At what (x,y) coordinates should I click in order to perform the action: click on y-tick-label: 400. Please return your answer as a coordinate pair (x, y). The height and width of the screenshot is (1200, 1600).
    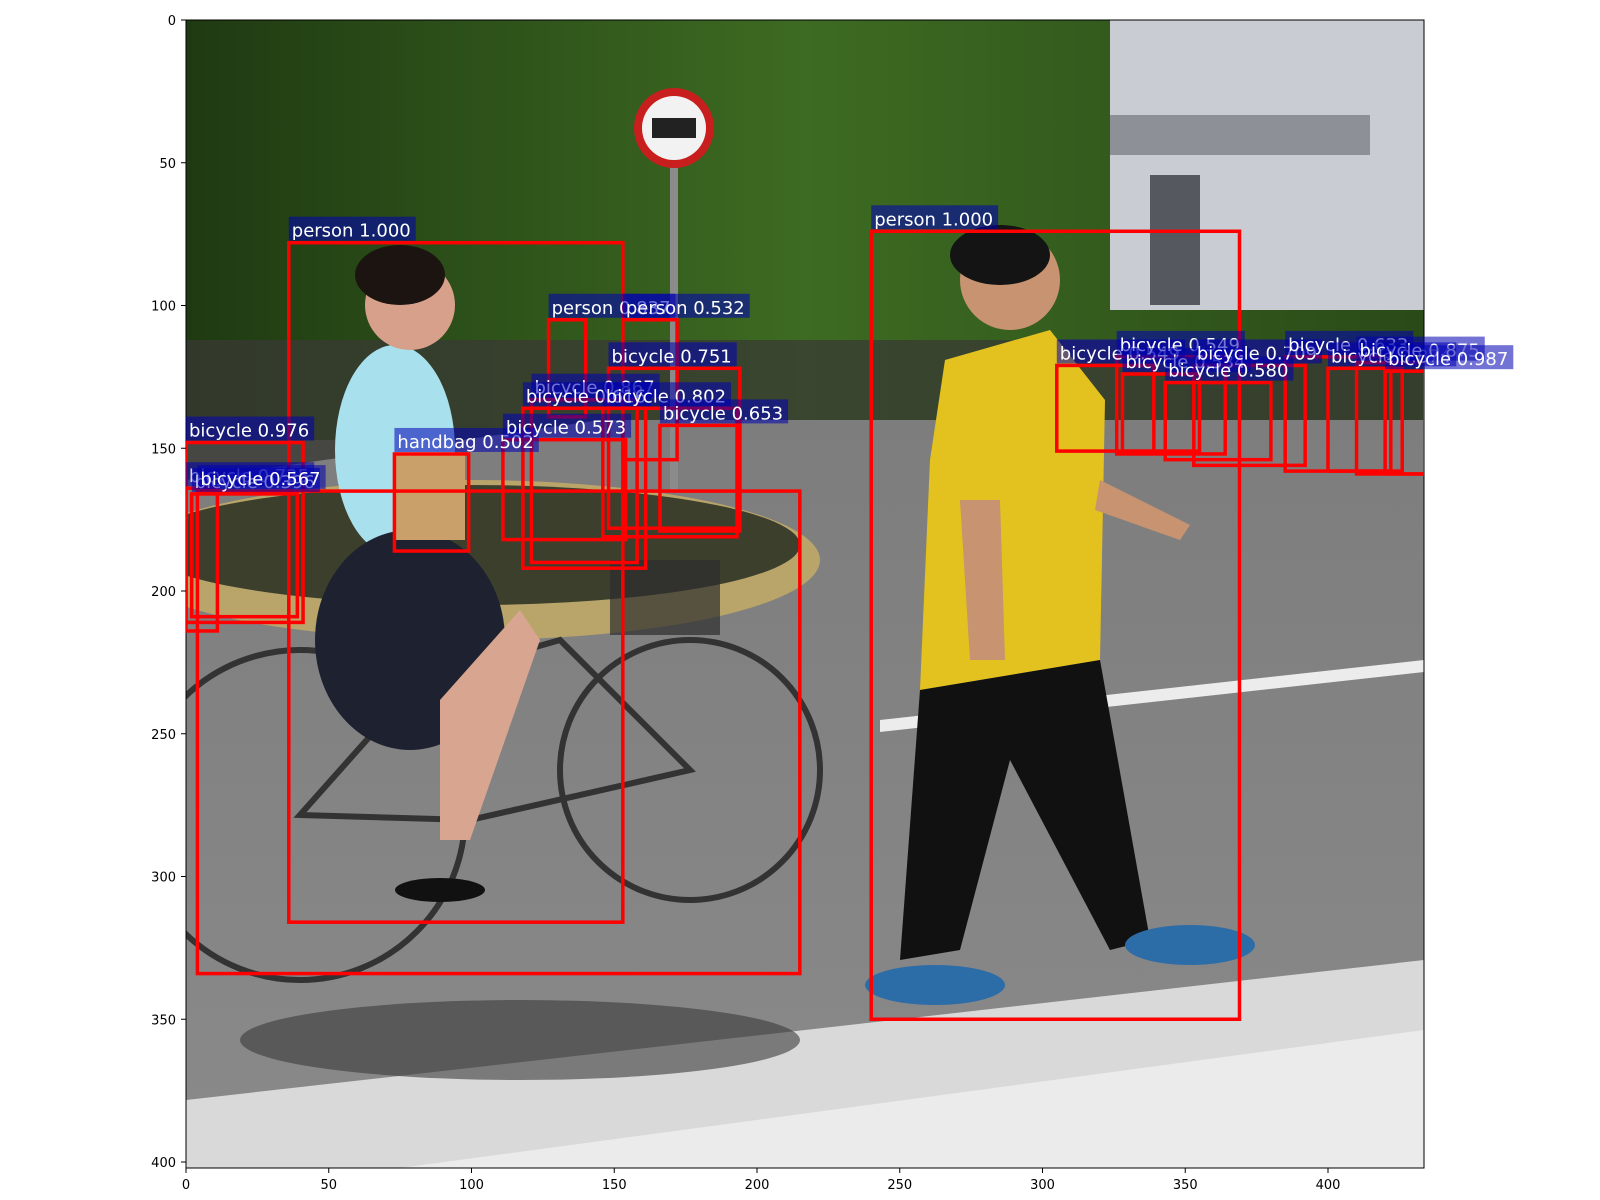
    Looking at the image, I should click on (163, 1163).